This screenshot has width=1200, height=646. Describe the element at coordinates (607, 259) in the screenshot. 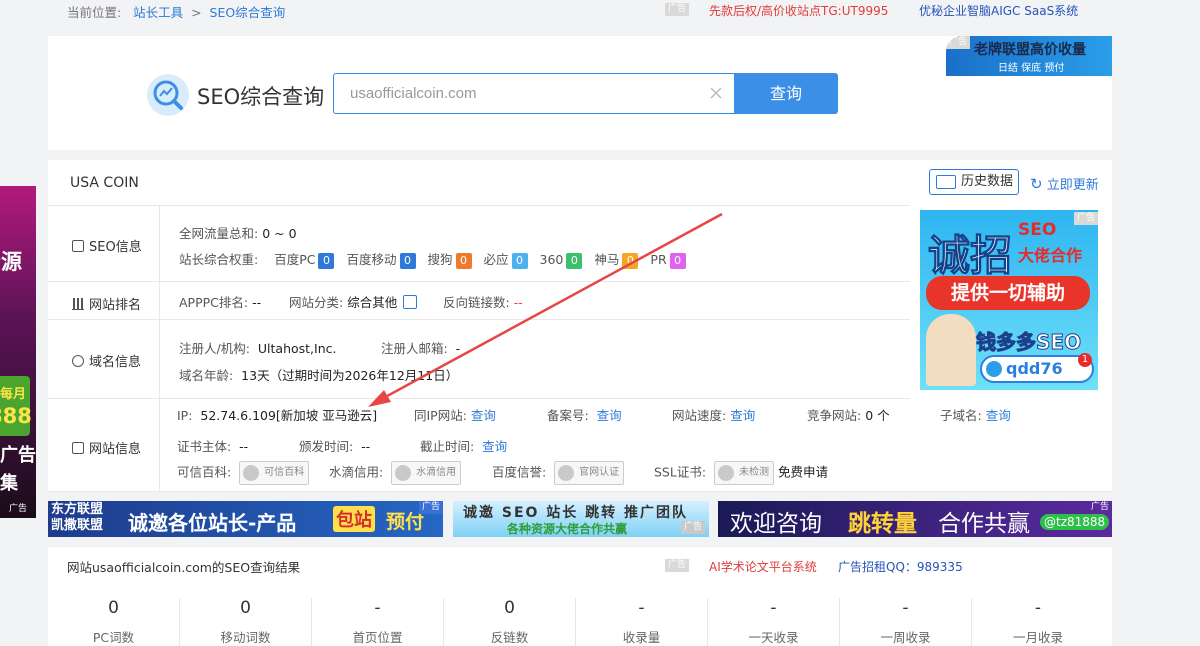

I see `weight-name: 神马` at that location.